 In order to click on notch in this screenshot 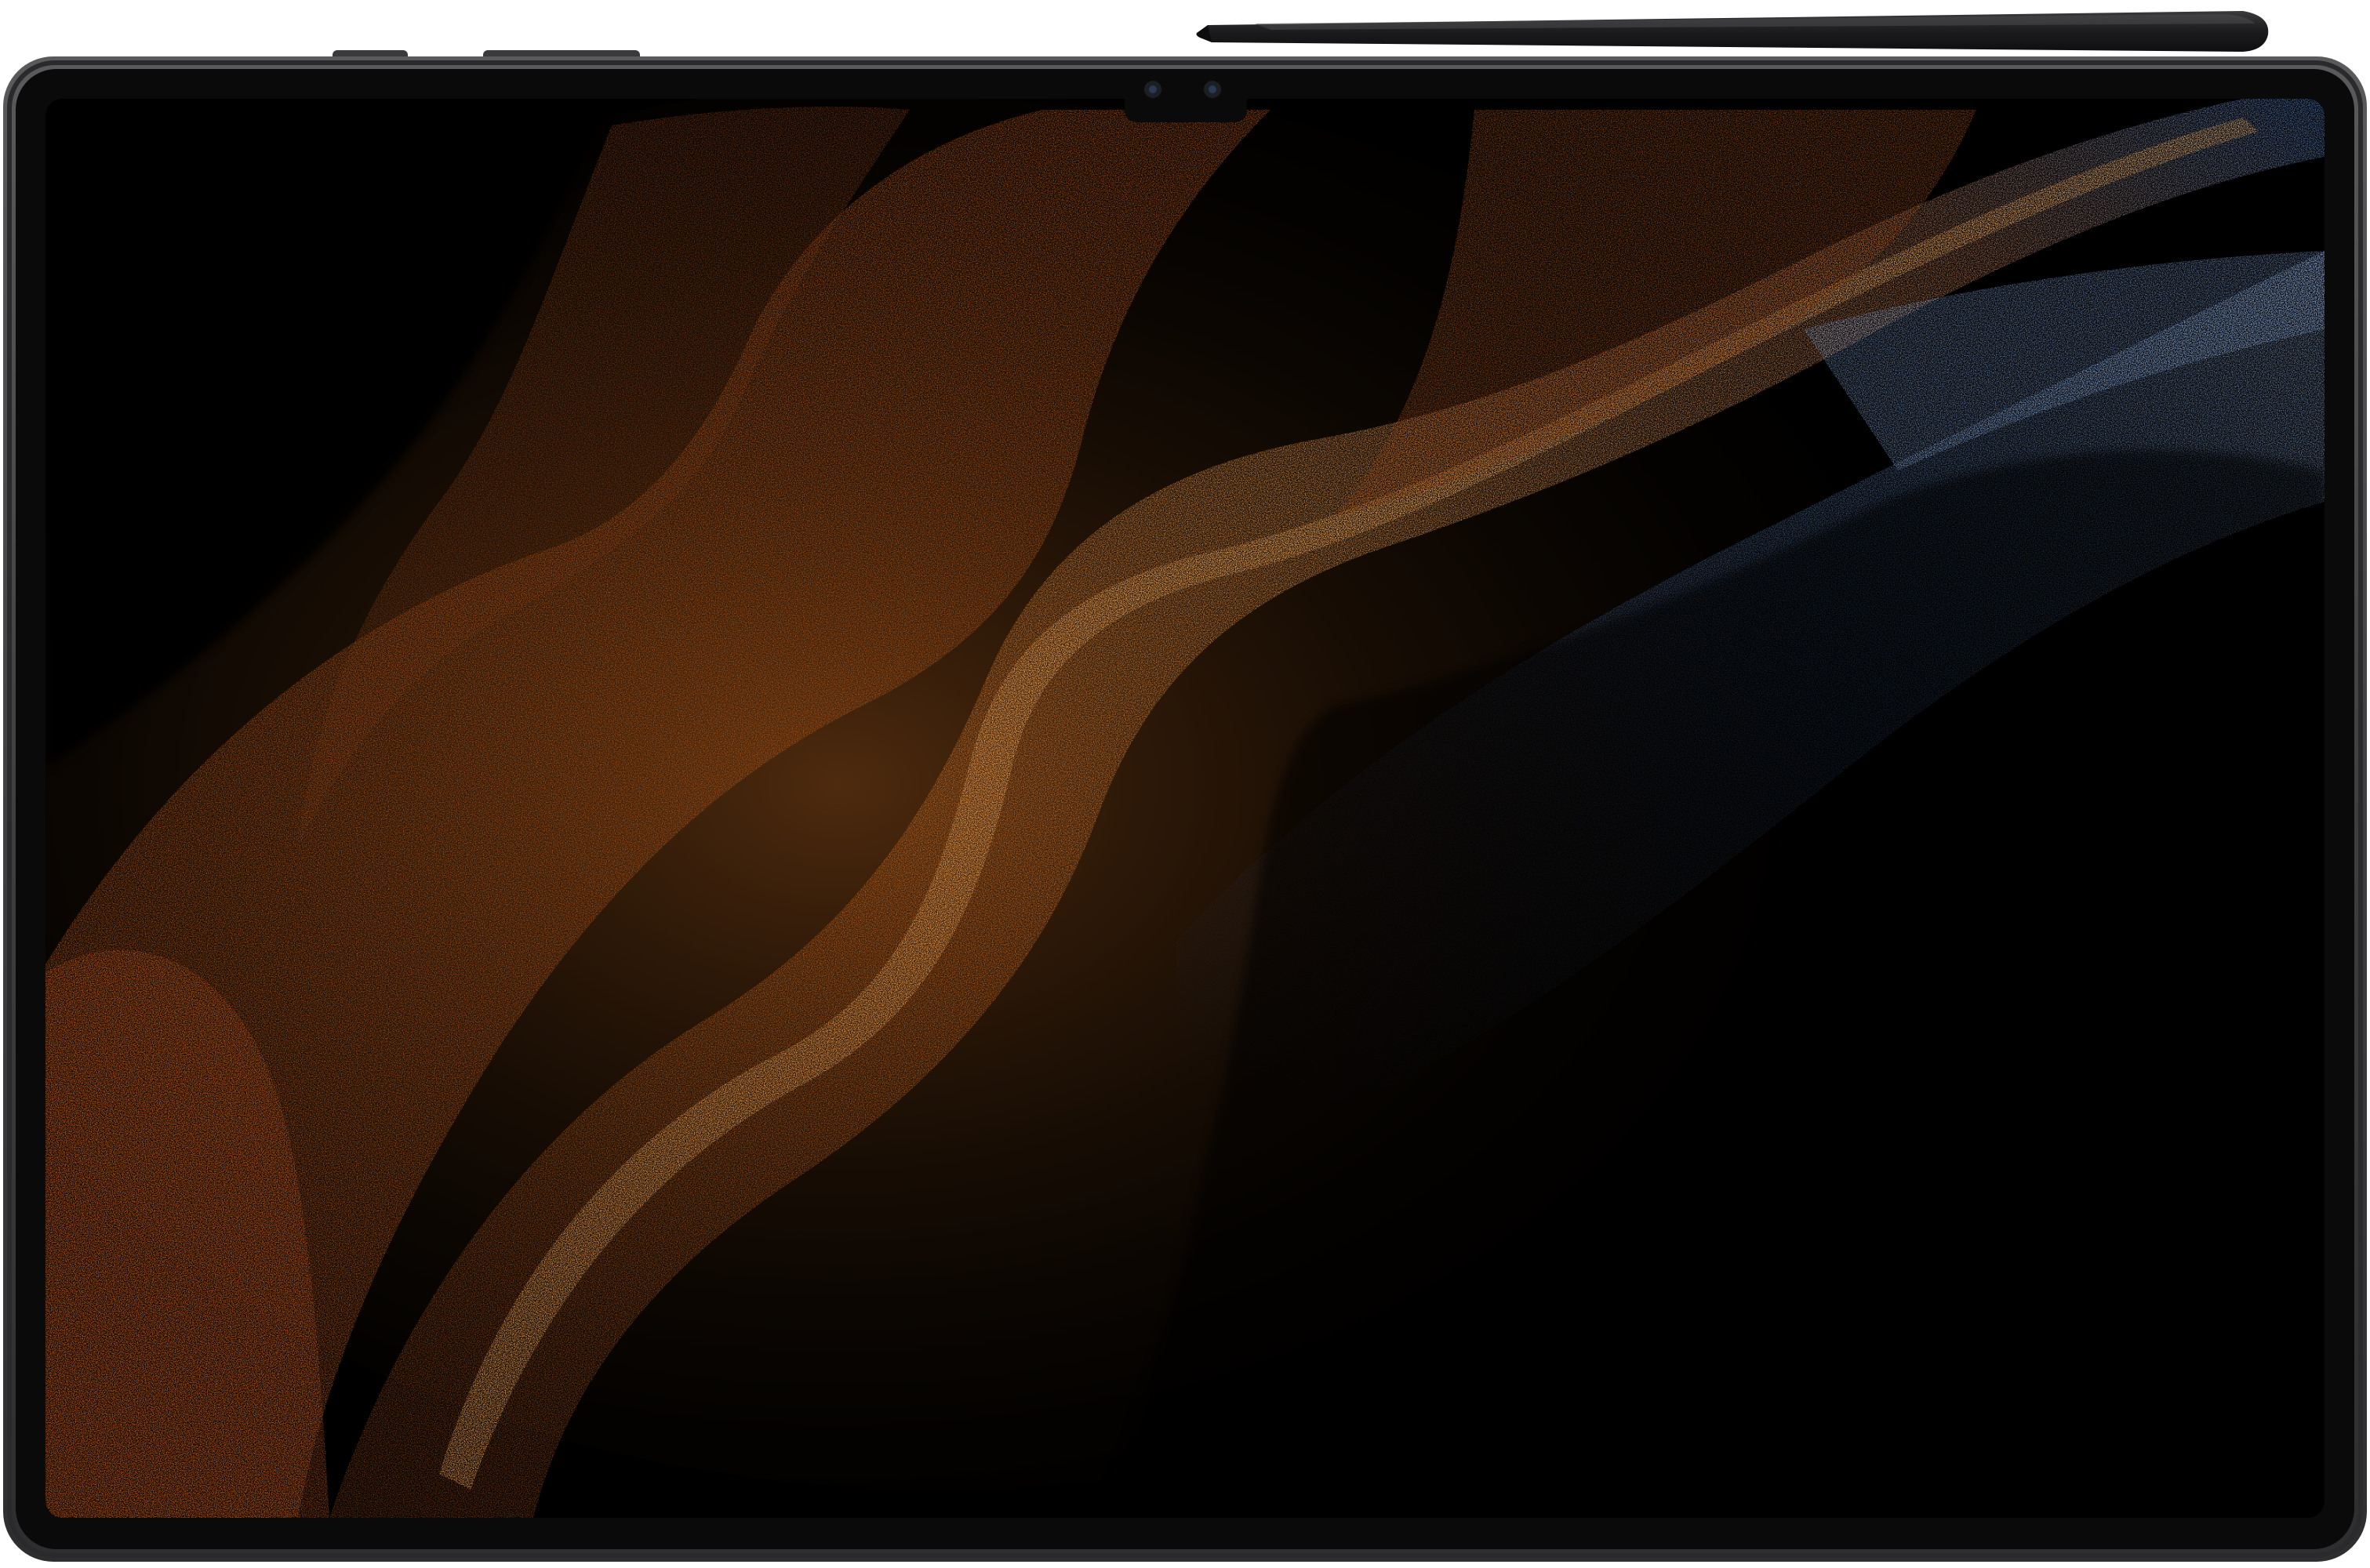, I will do `click(1186, 110)`.